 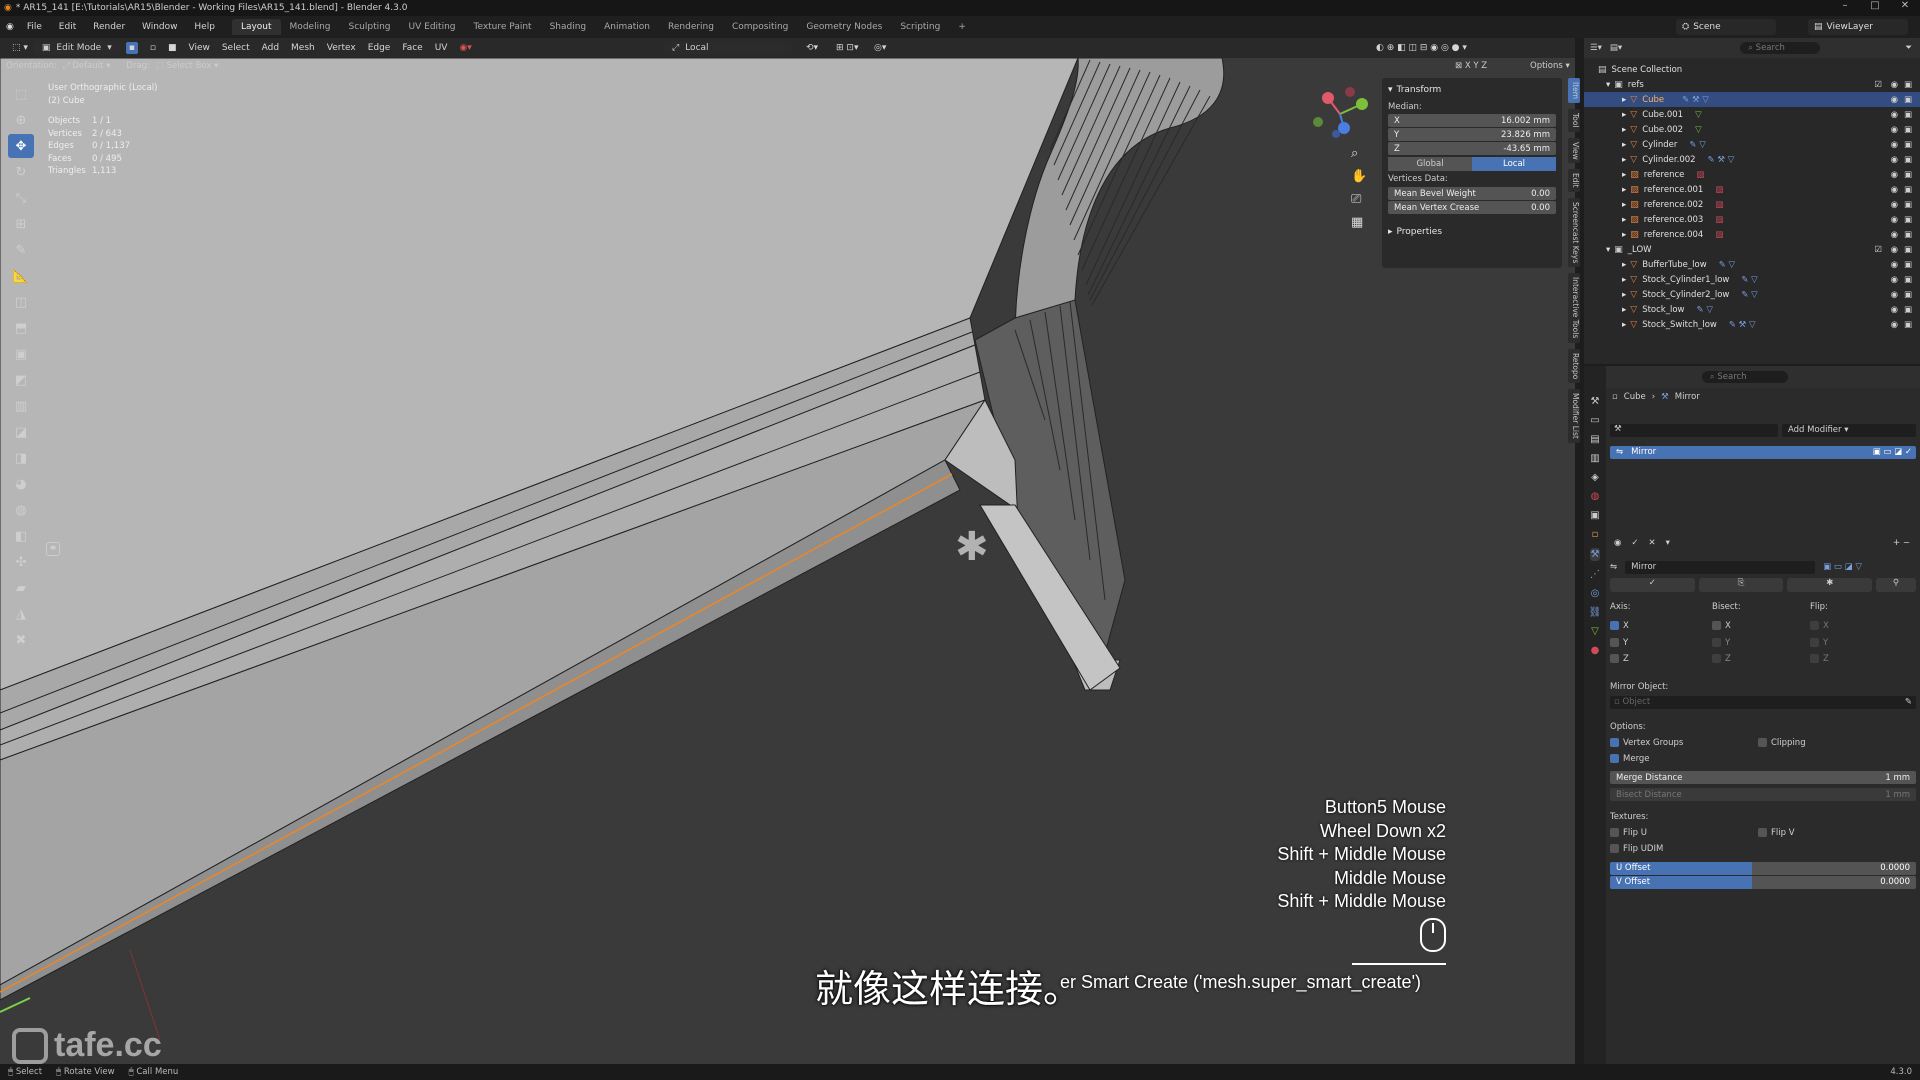 What do you see at coordinates (1574, 120) in the screenshot?
I see `tab-tool: Tool` at bounding box center [1574, 120].